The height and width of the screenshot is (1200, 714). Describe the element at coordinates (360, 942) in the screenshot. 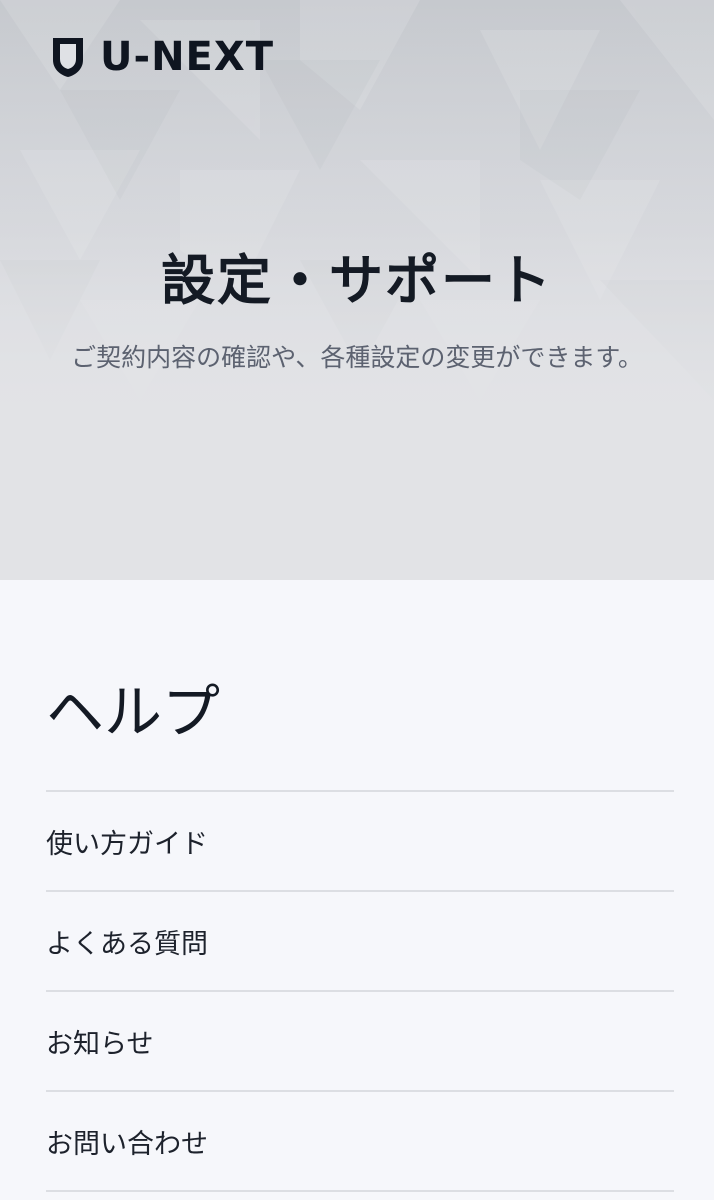

I see `menu-item-faq: よくある質問` at that location.